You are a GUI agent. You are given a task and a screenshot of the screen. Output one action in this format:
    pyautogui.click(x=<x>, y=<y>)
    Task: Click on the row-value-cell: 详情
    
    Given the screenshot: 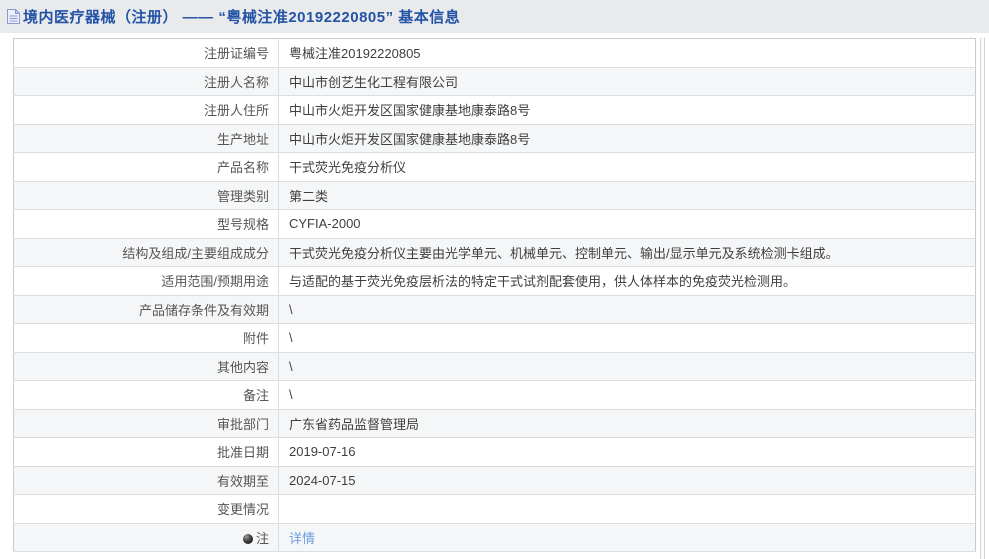 What is the action you would take?
    pyautogui.click(x=627, y=537)
    